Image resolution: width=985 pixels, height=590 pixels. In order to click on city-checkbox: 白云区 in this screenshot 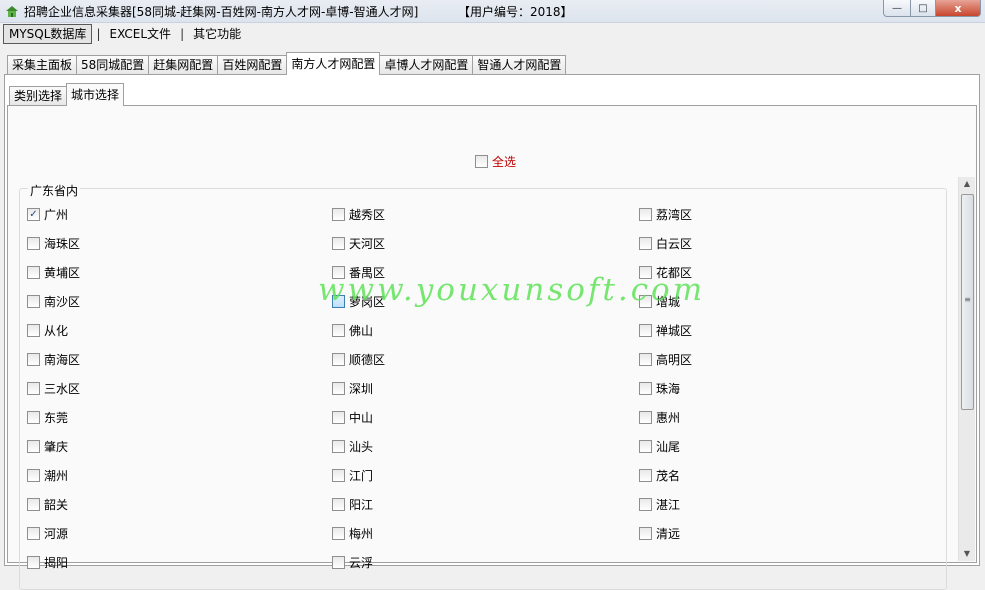, I will do `click(665, 243)`.